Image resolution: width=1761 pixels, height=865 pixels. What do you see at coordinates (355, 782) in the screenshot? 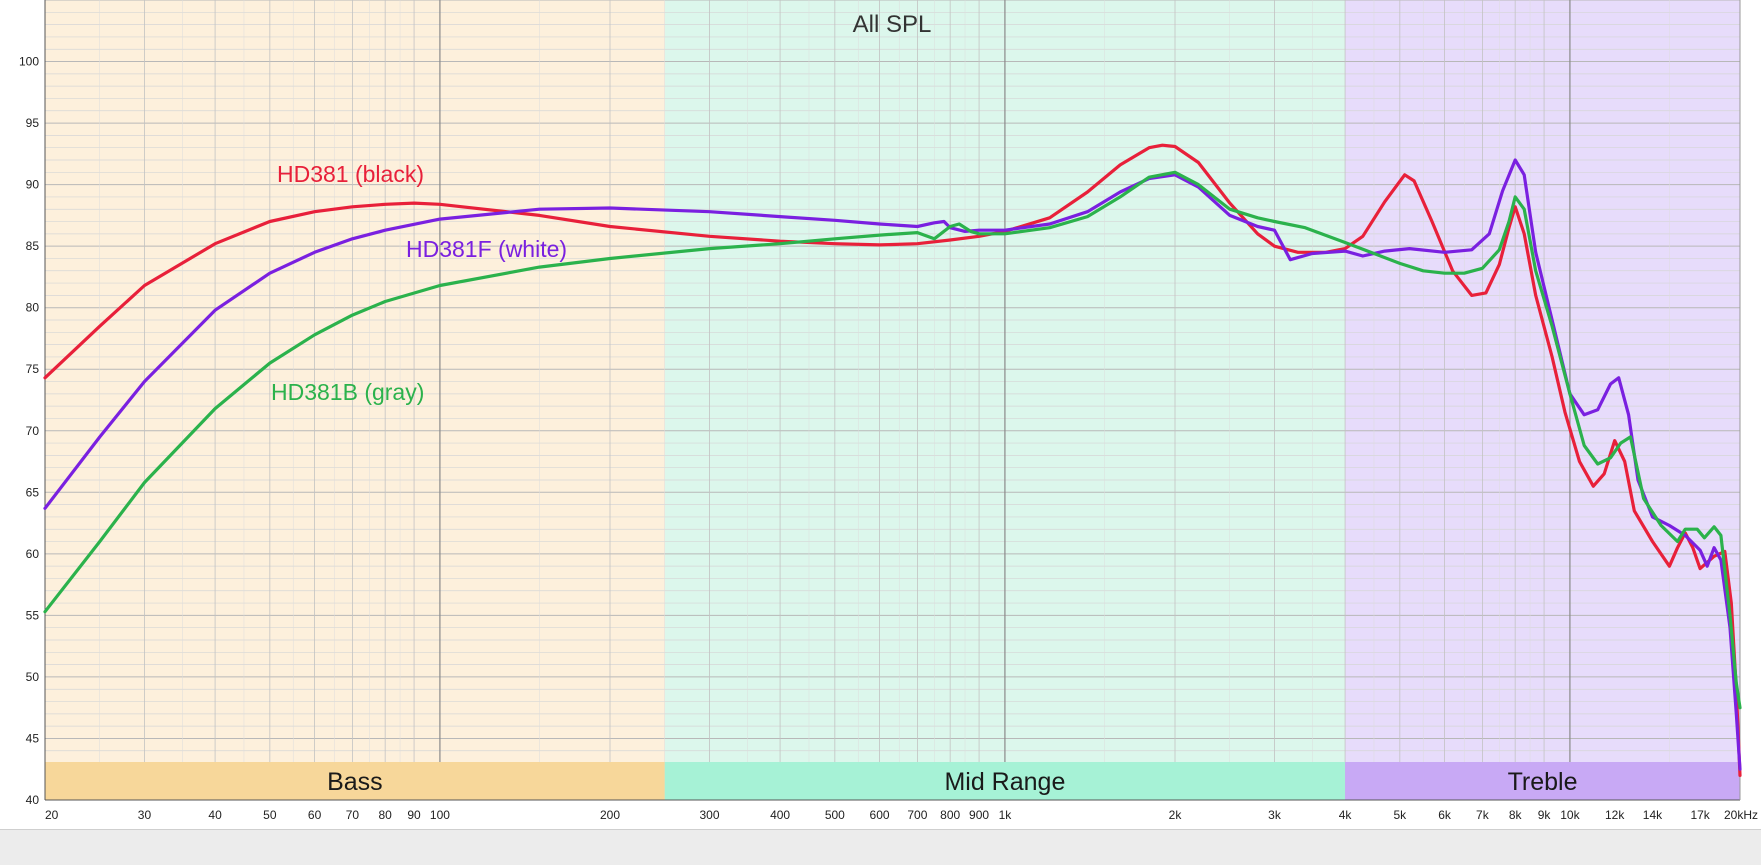
I see `band-label-0: Bass` at bounding box center [355, 782].